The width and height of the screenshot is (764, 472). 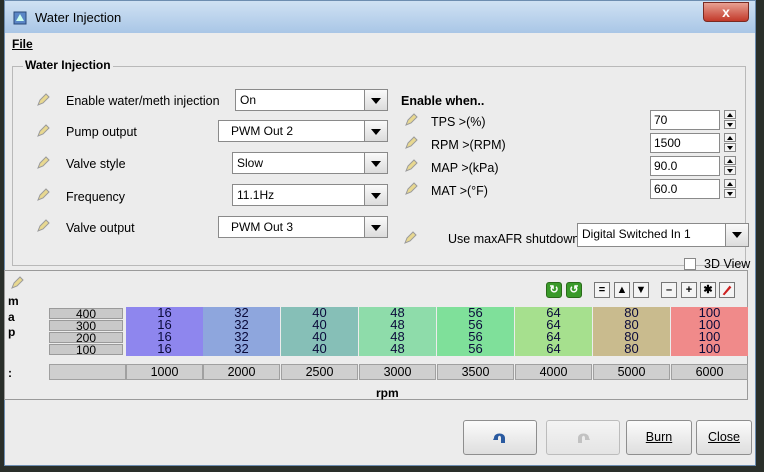 I want to click on equals-button: =, so click(x=602, y=290).